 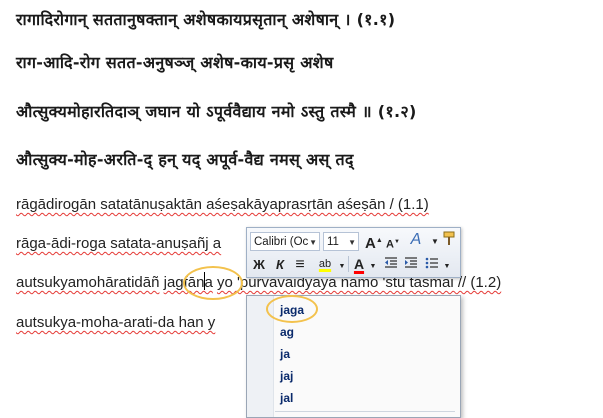 What do you see at coordinates (88, 282) in the screenshot?
I see `transliteration-line-3-pre: autsukyamohāratidāñ` at bounding box center [88, 282].